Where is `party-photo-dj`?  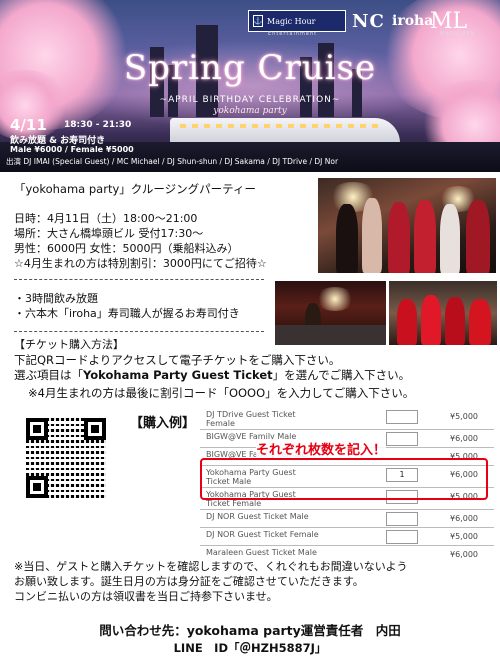
party-photo-dj is located at coordinates (330, 313).